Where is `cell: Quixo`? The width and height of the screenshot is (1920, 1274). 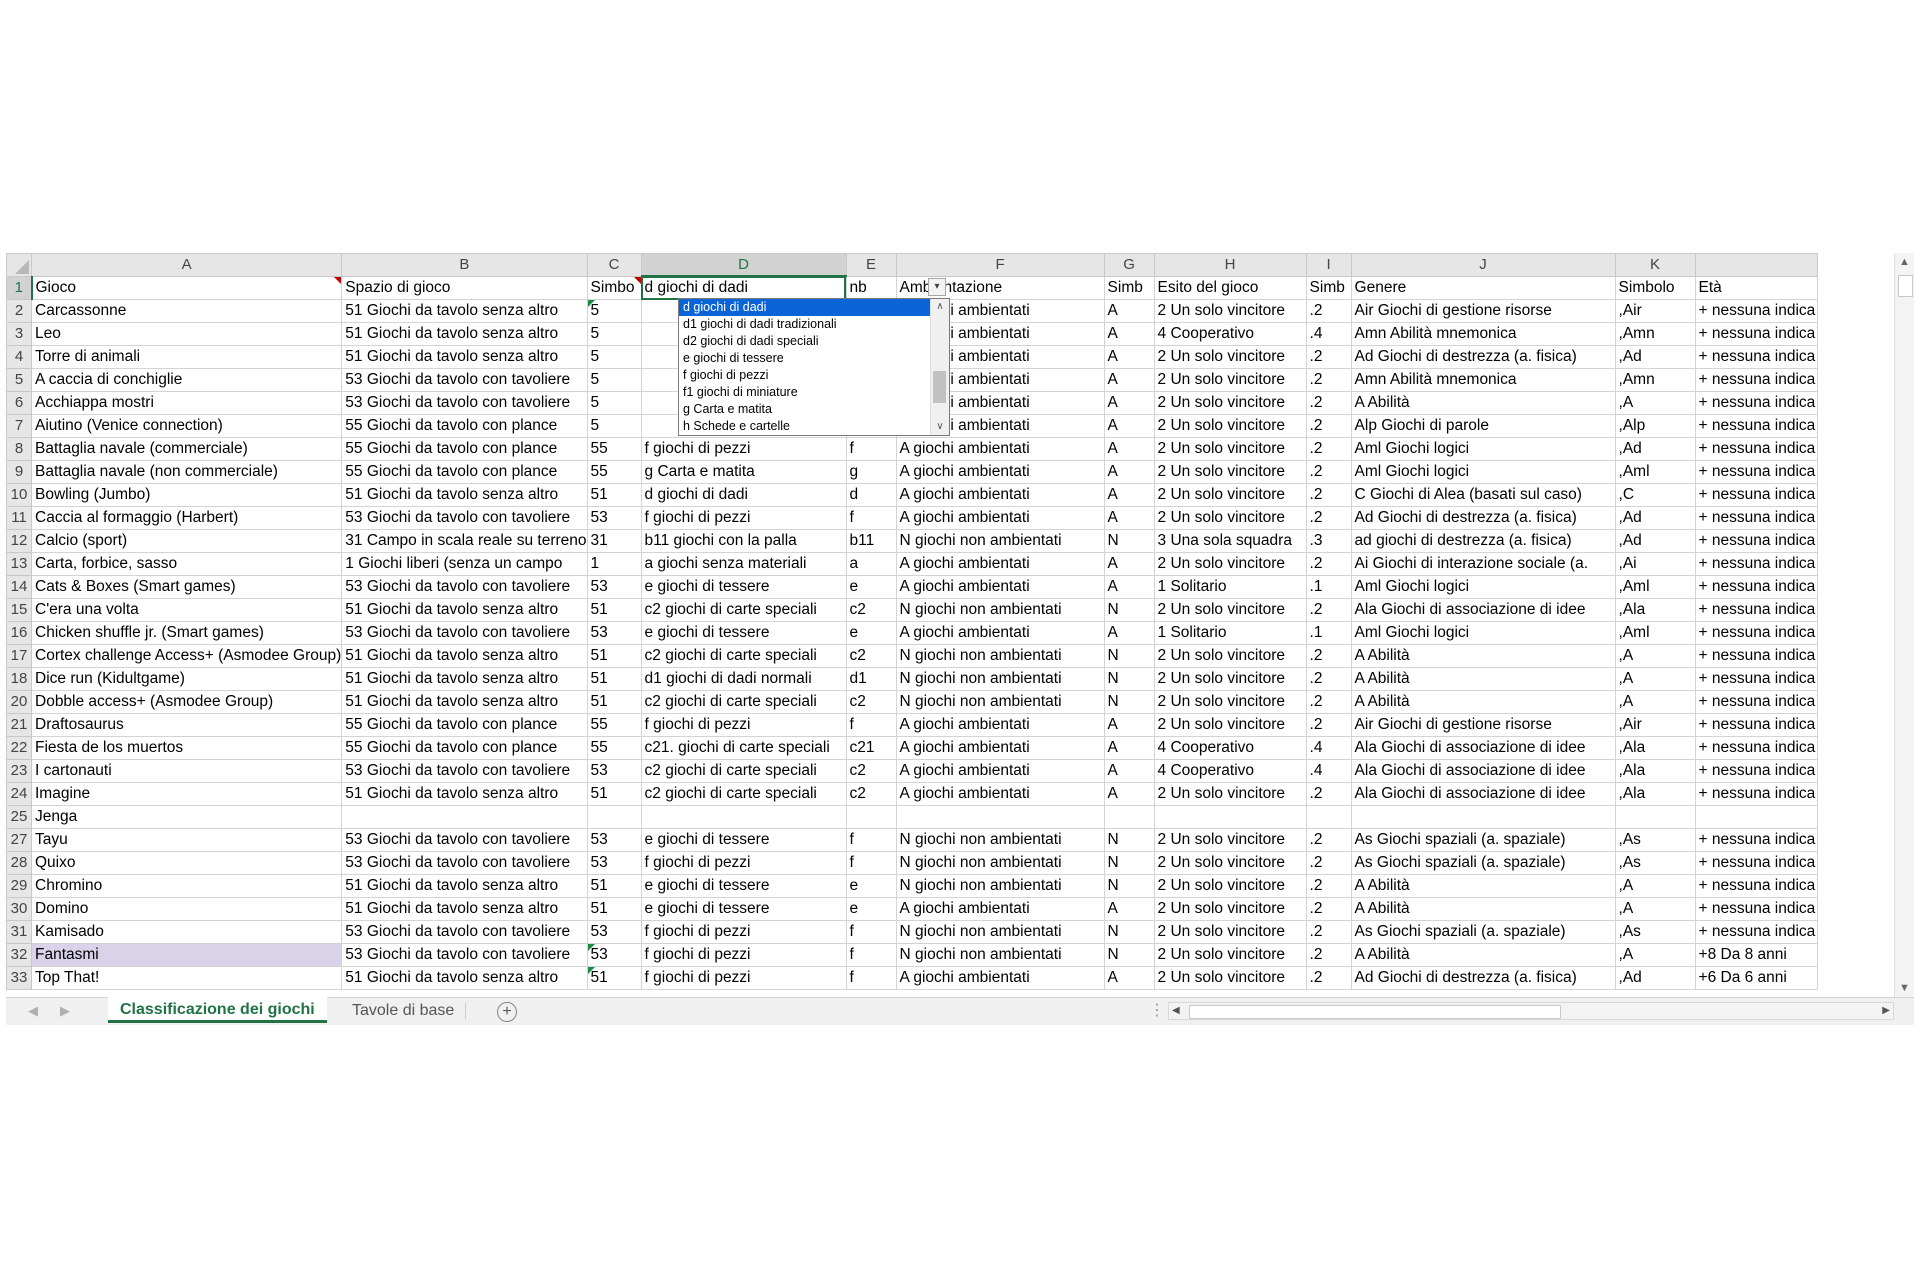
cell: Quixo is located at coordinates (186, 863).